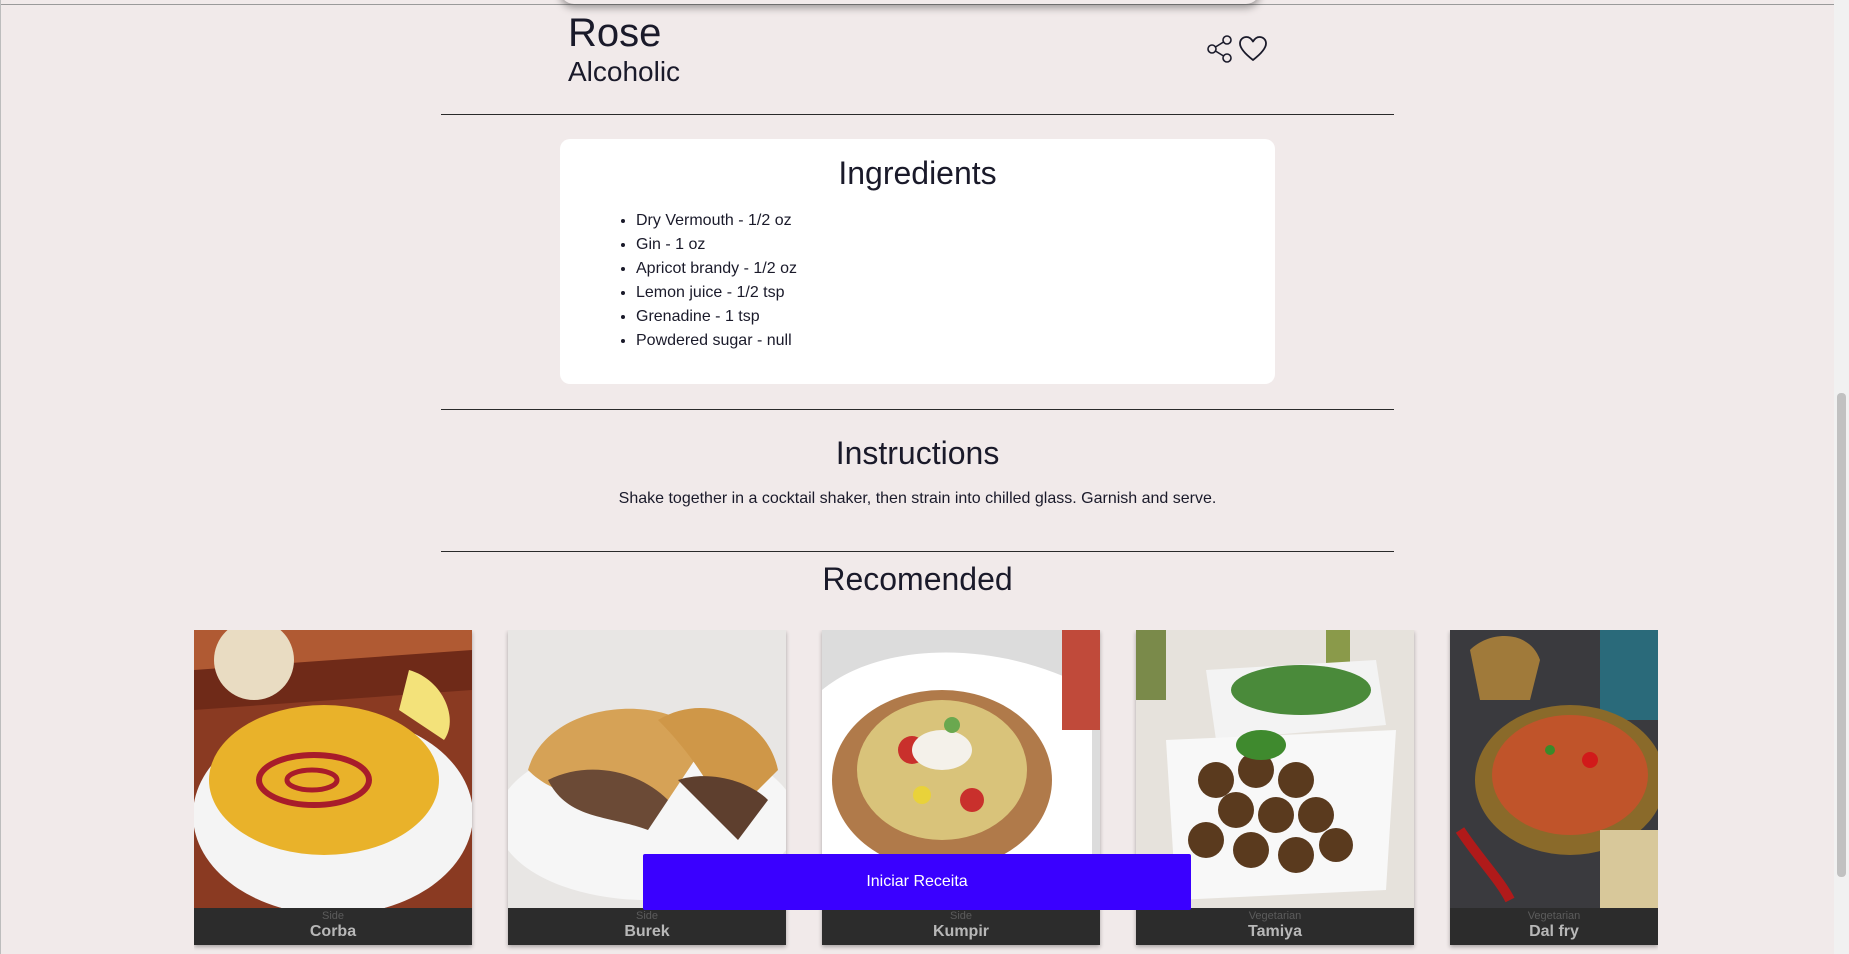  Describe the element at coordinates (961, 931) in the screenshot. I see `card-name: Kumpir` at that location.